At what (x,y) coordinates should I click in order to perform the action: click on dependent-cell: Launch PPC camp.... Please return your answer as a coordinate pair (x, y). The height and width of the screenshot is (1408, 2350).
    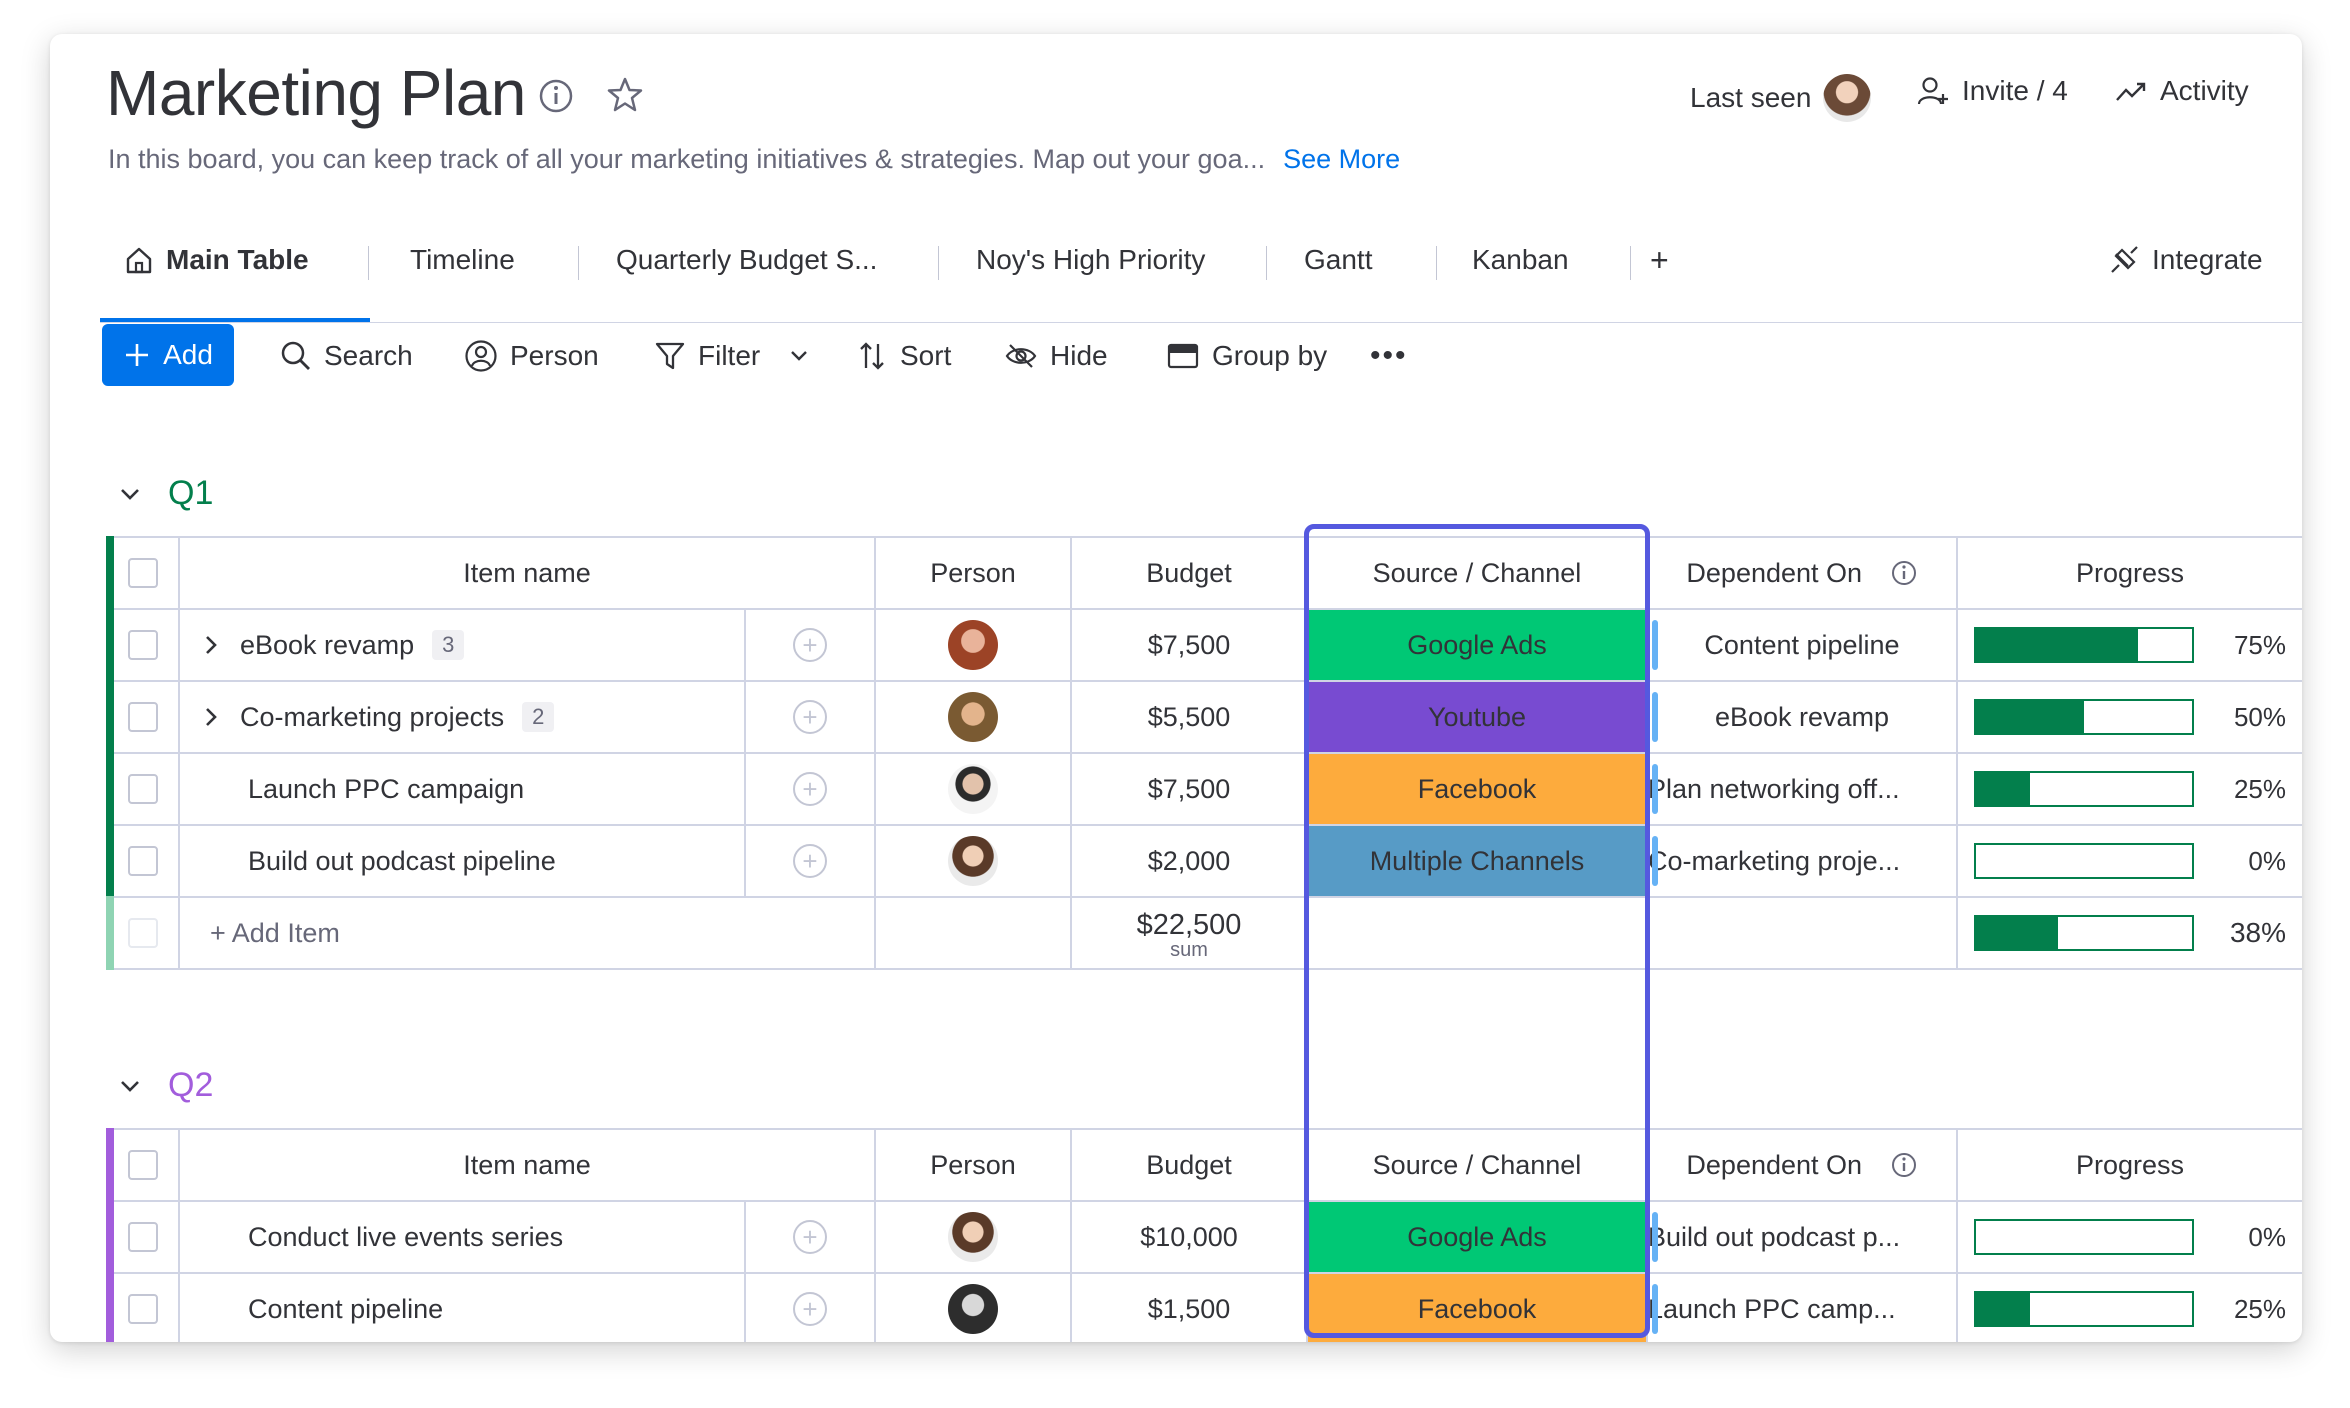
    Looking at the image, I should click on (1802, 1307).